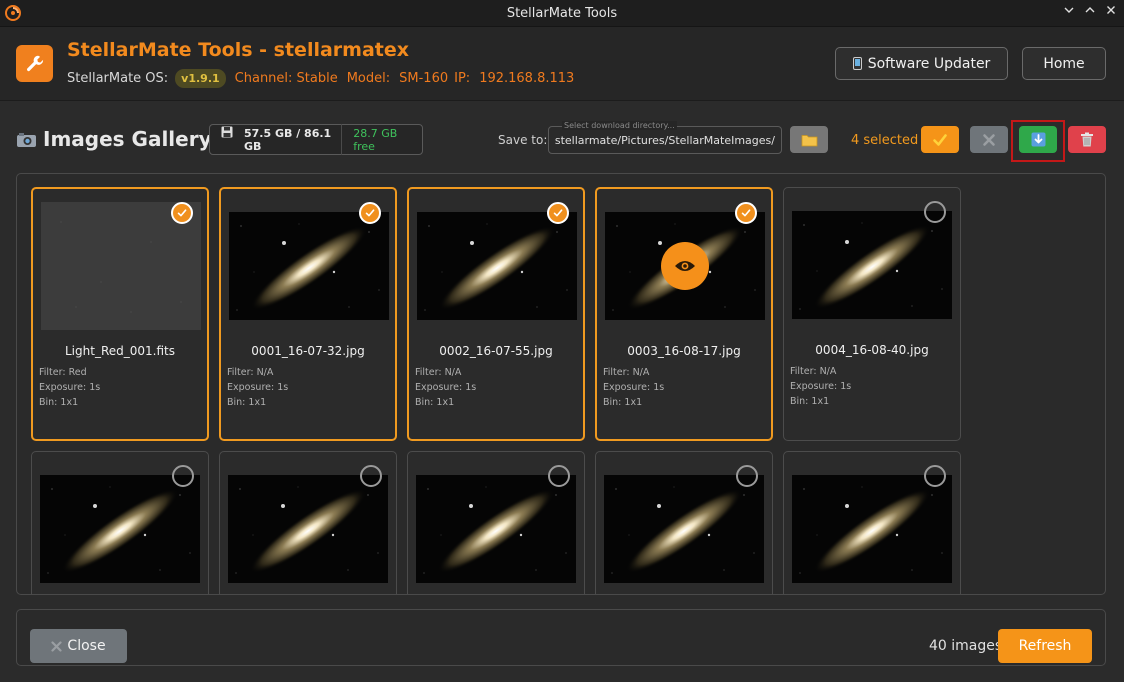 The image size is (1124, 682). Describe the element at coordinates (120, 351) in the screenshot. I see `image-filename: Light_Red_001.fits` at that location.